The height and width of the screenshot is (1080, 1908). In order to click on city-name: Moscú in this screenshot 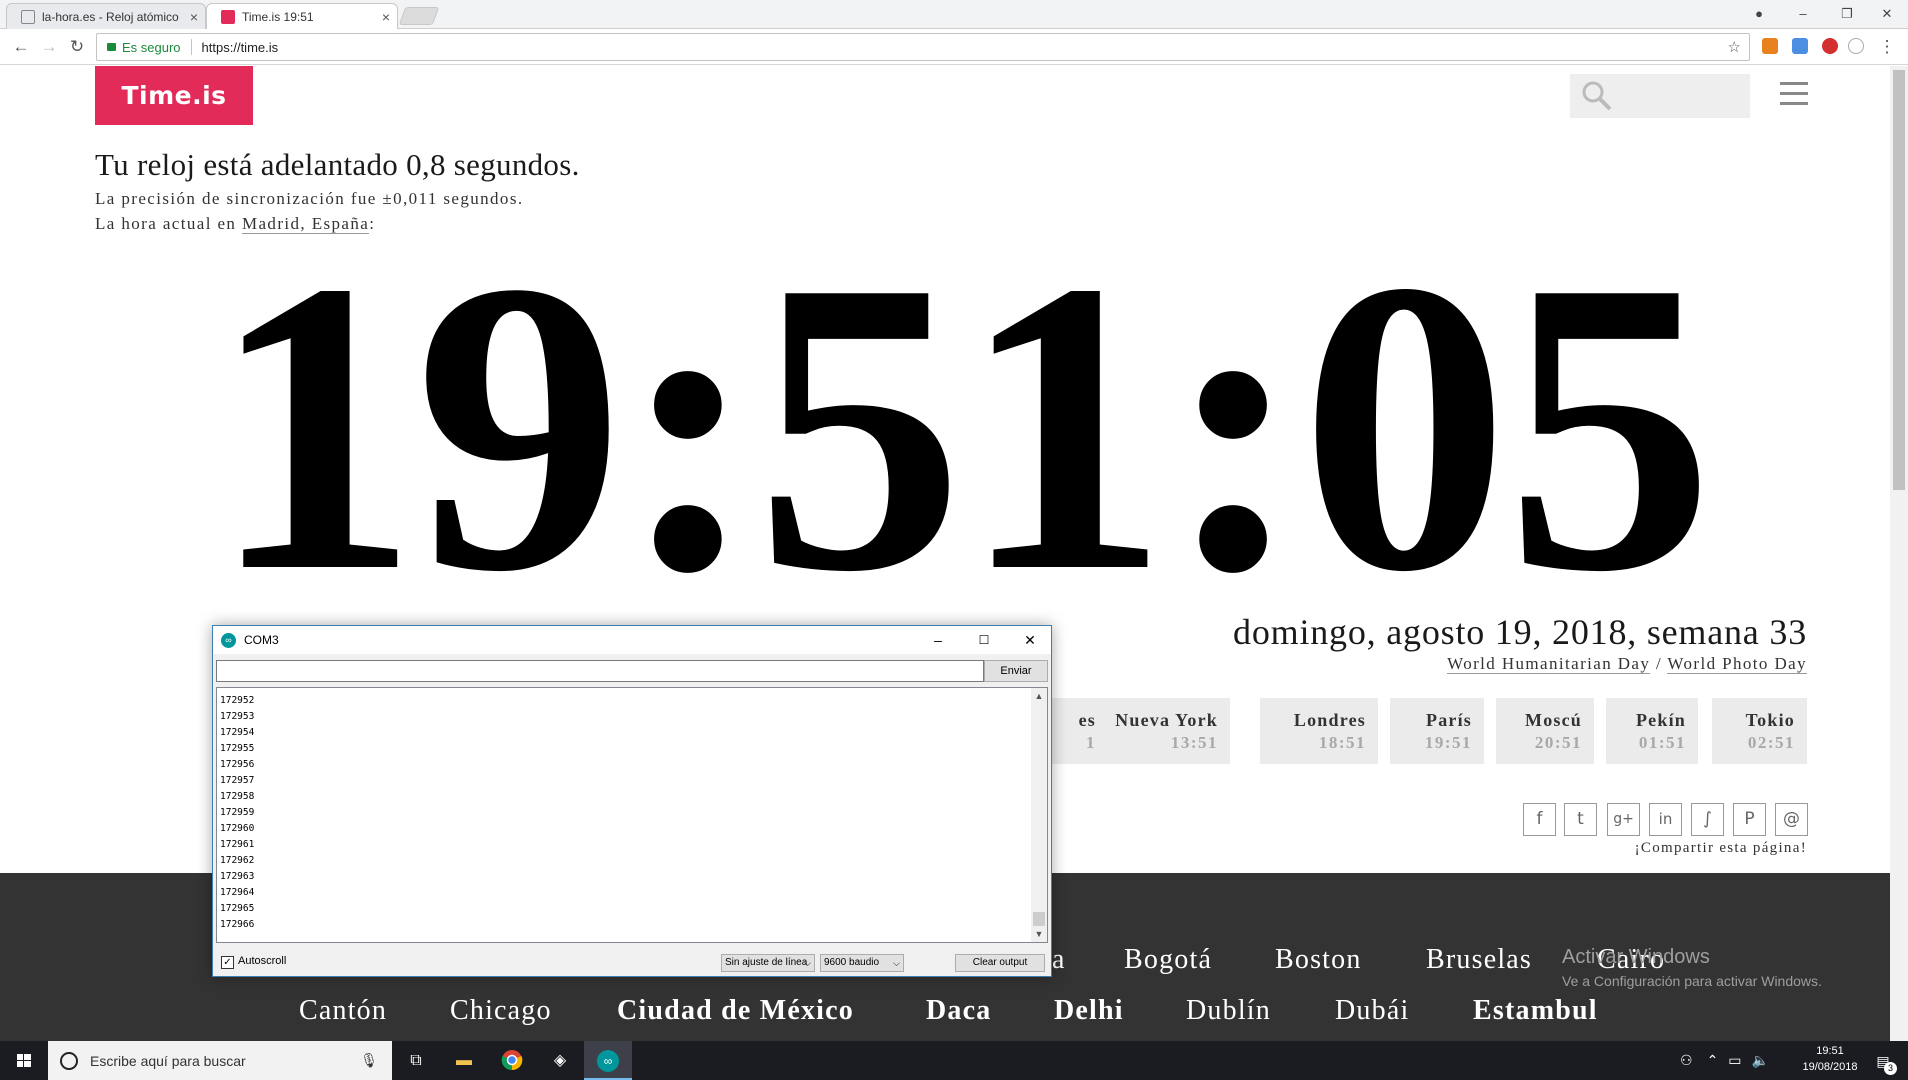, I will do `click(1553, 720)`.